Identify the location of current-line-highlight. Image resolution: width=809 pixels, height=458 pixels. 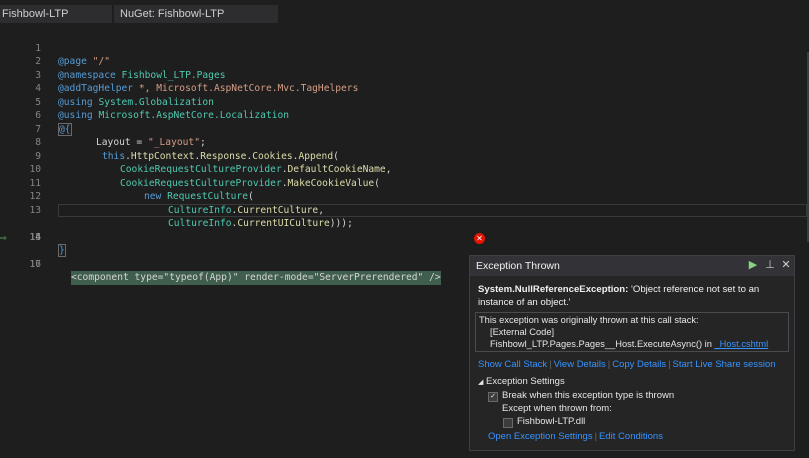
(432, 210).